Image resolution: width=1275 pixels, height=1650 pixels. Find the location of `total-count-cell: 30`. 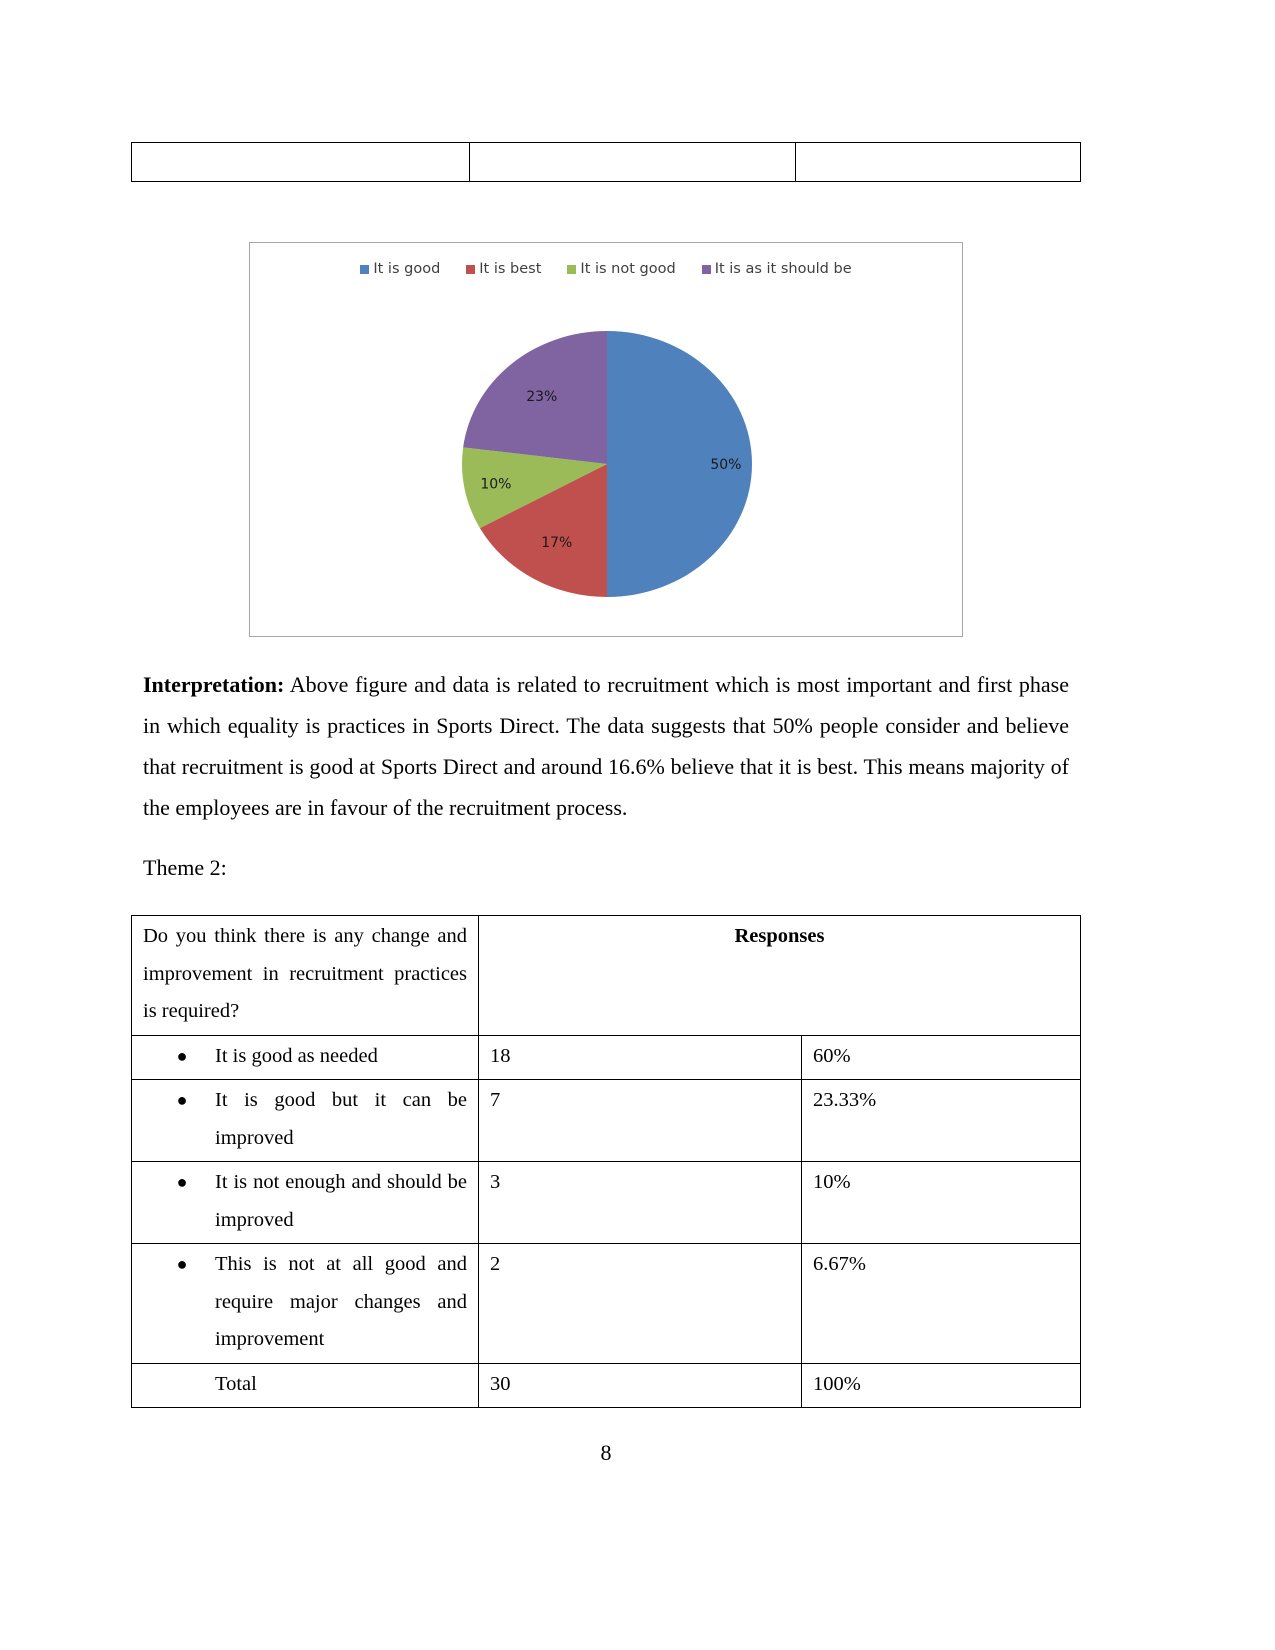

total-count-cell: 30 is located at coordinates (640, 1385).